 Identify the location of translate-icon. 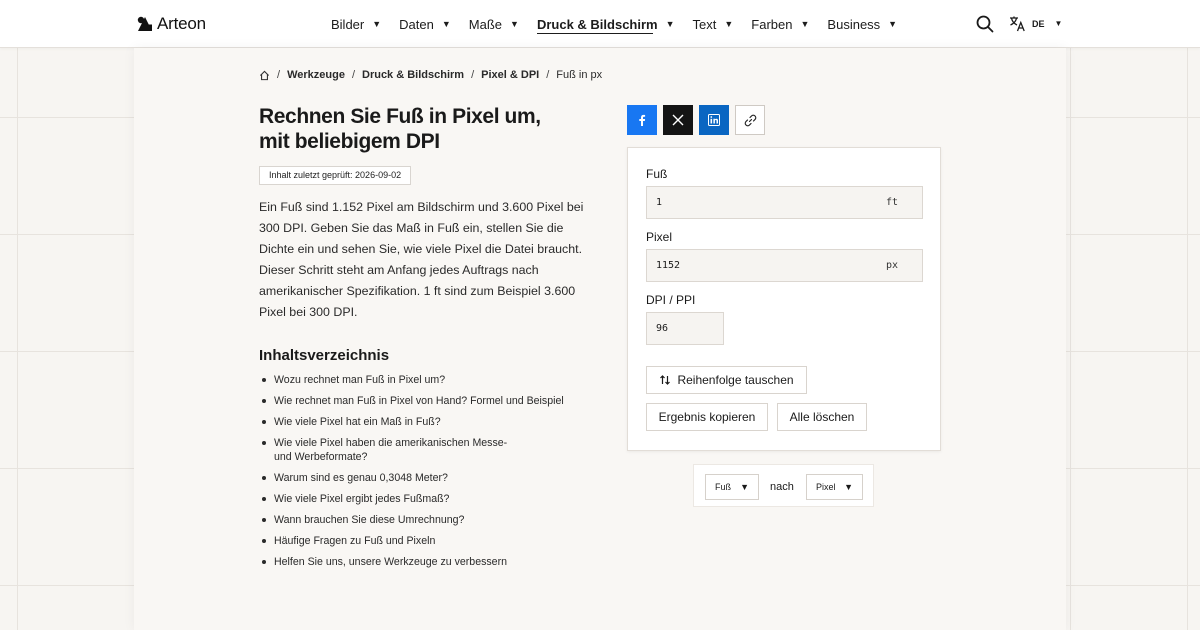
(1017, 24).